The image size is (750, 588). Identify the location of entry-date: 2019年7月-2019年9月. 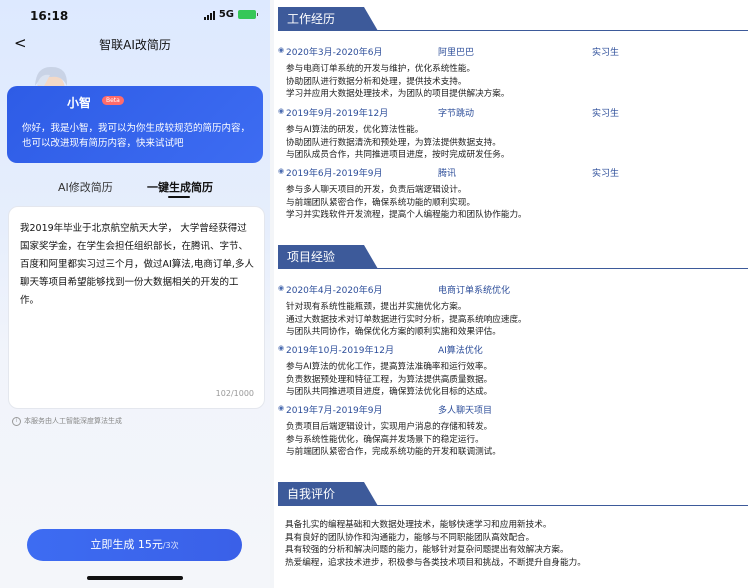
(334, 411).